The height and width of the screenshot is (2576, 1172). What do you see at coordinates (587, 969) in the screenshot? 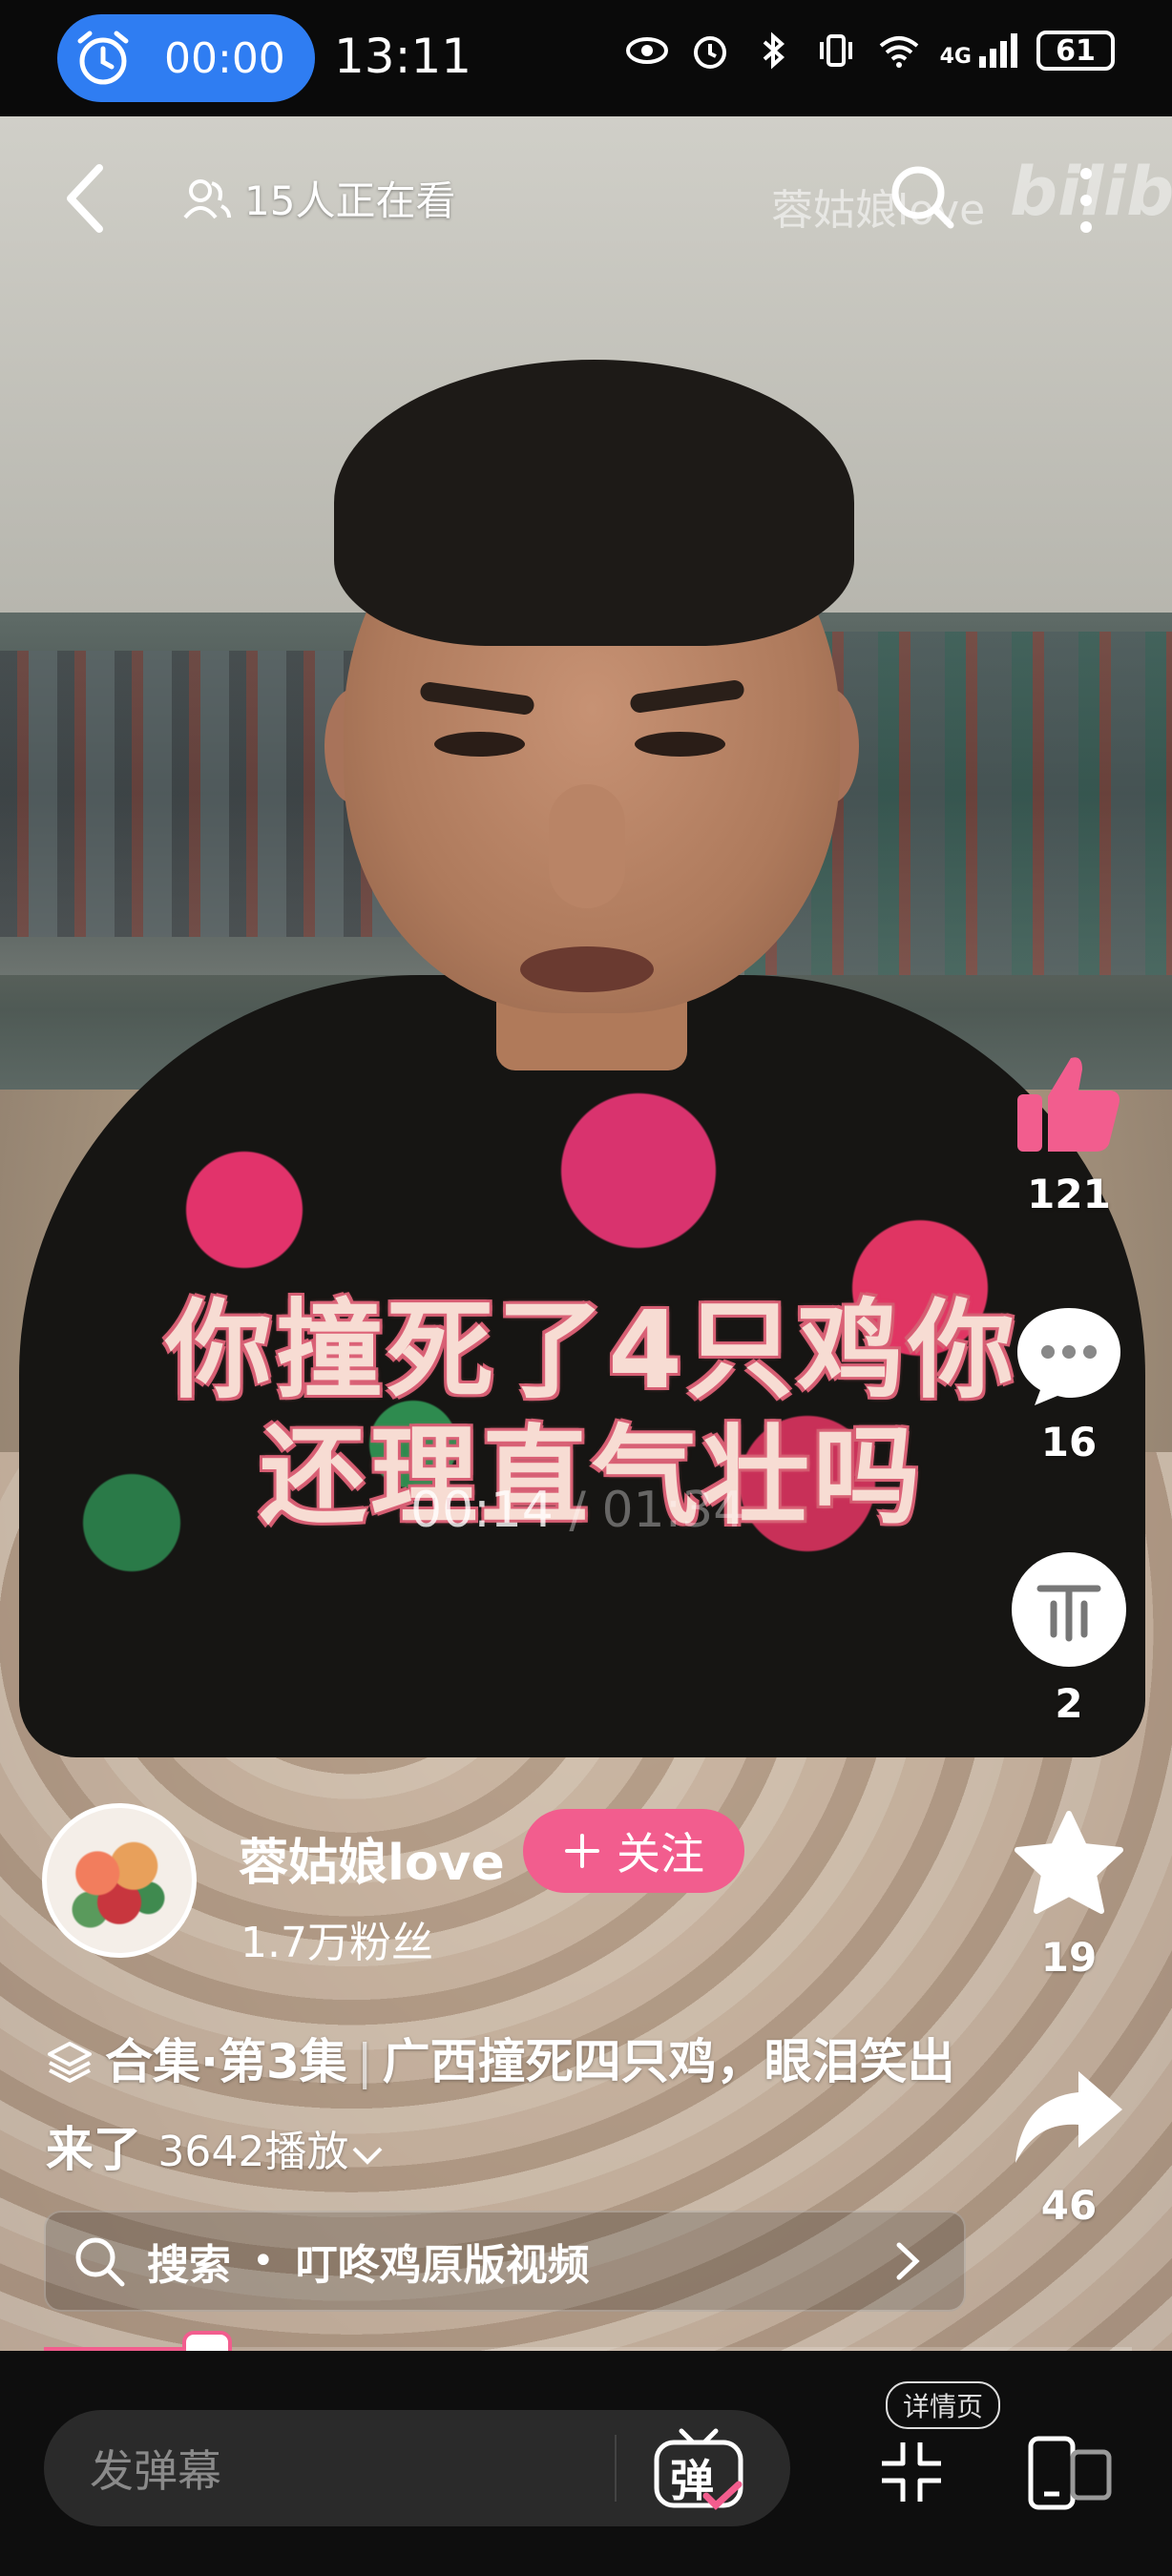
I see `video-person-mouth` at bounding box center [587, 969].